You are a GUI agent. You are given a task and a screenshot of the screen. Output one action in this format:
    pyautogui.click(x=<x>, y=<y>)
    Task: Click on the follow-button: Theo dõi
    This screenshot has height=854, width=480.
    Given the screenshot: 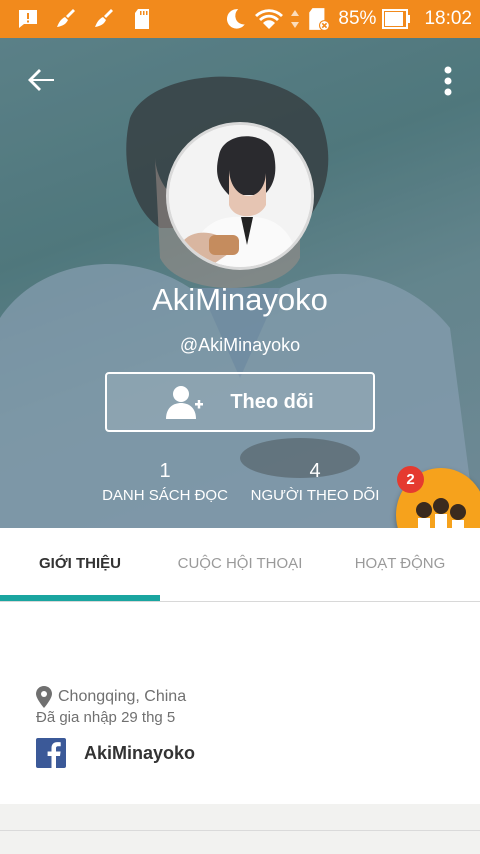 What is the action you would take?
    pyautogui.click(x=240, y=402)
    